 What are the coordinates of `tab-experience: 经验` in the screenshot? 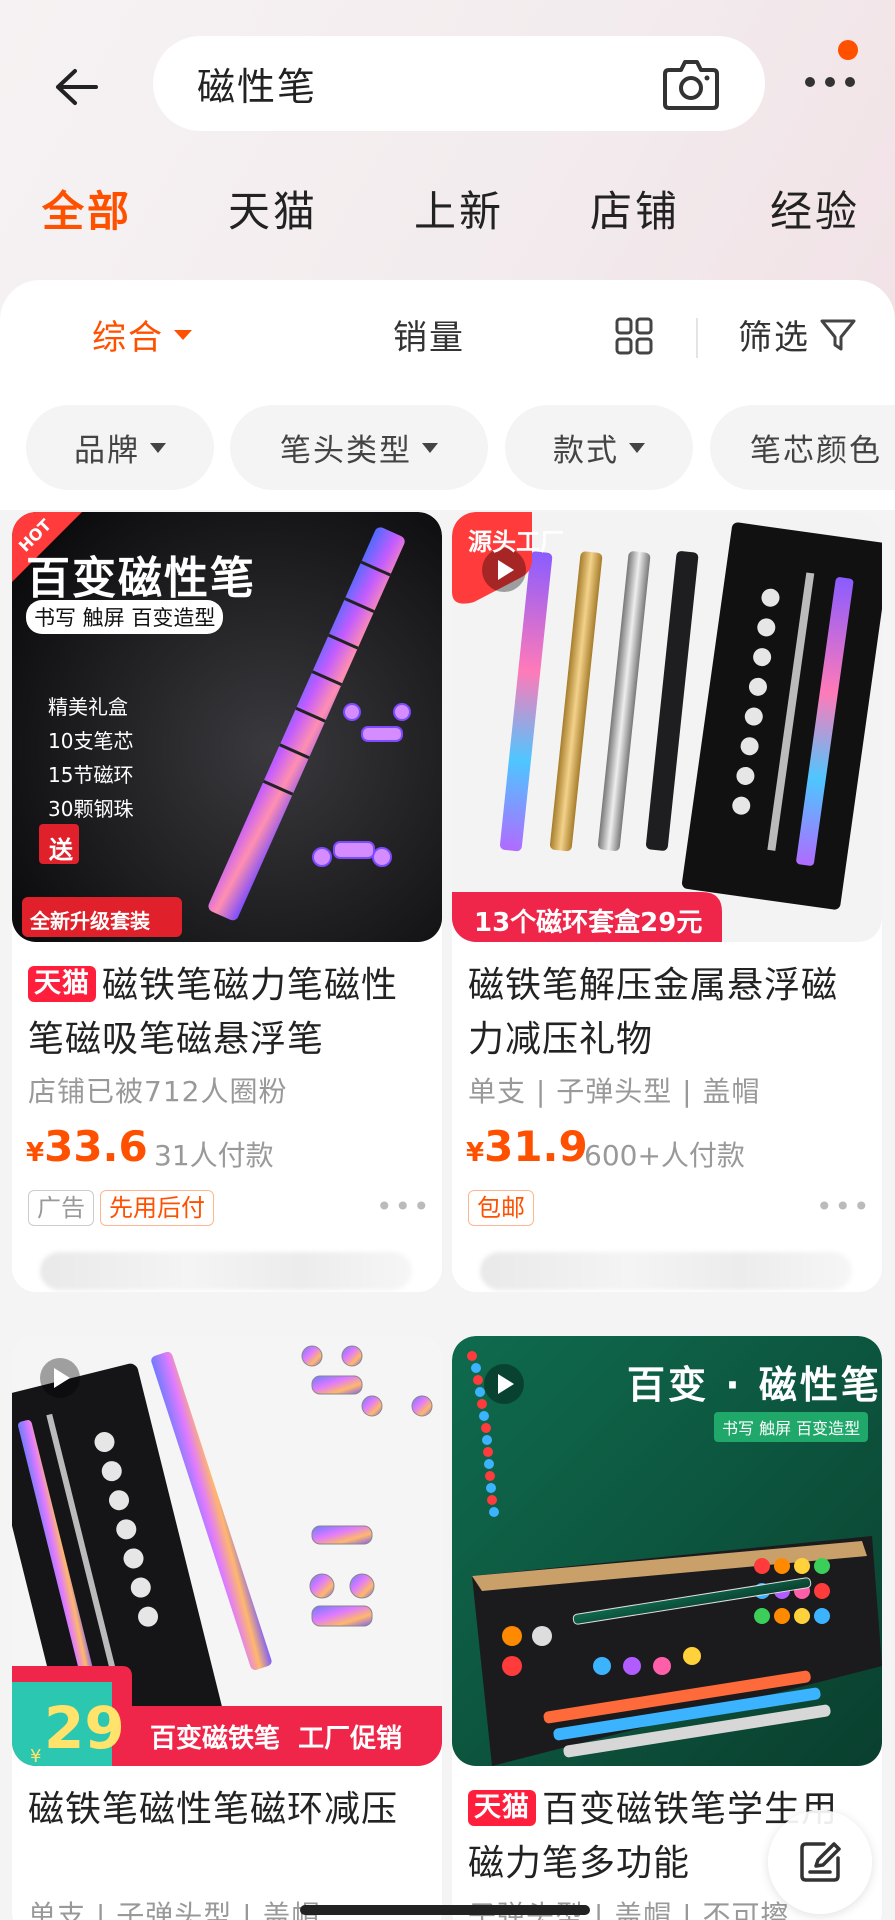 It's located at (815, 208).